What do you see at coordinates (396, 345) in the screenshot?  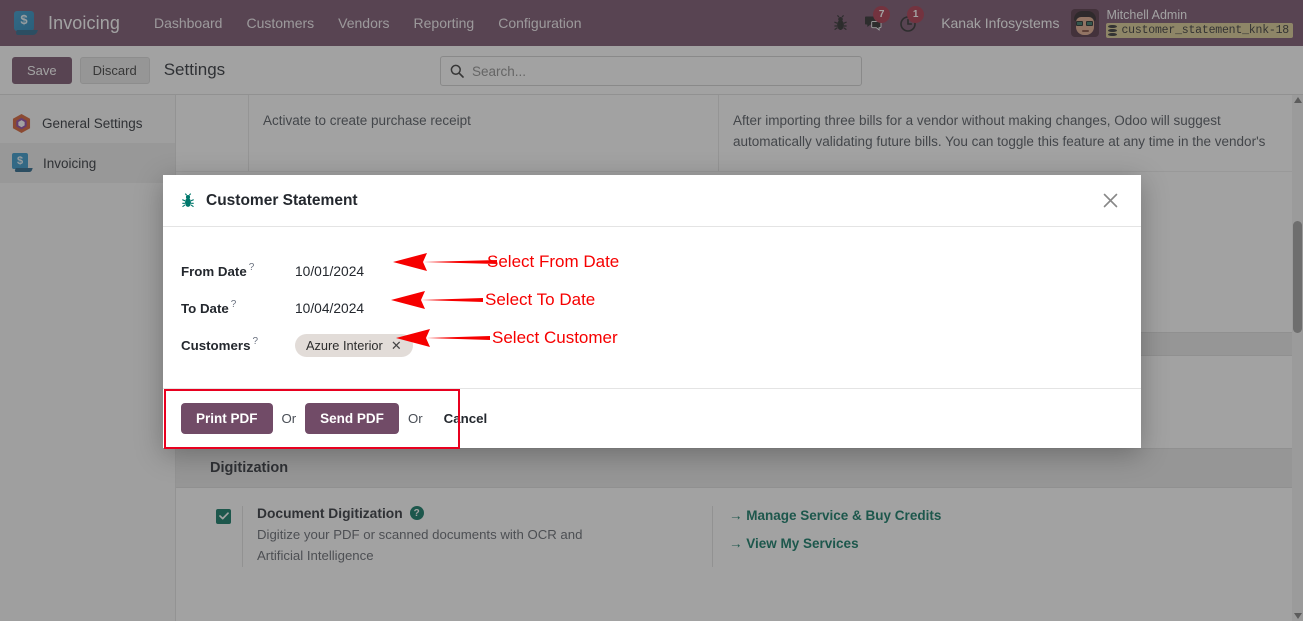 I see `close-icon: ✕` at bounding box center [396, 345].